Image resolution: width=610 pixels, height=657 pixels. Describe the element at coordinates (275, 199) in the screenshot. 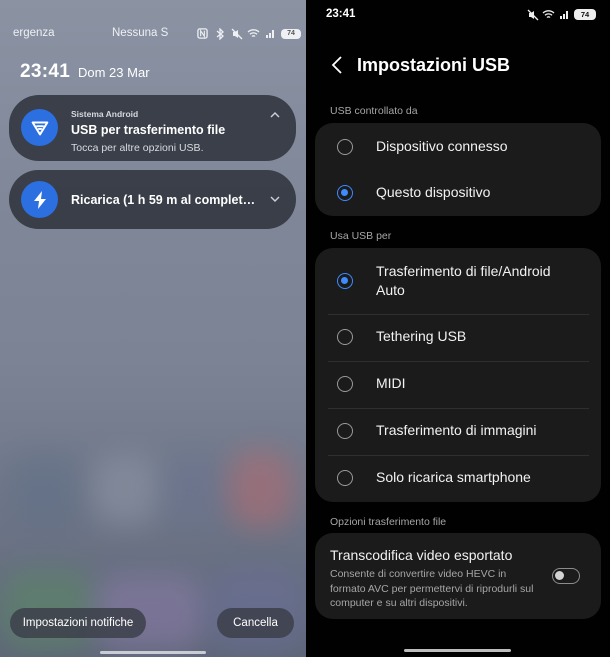

I see `chevron-down-icon` at that location.